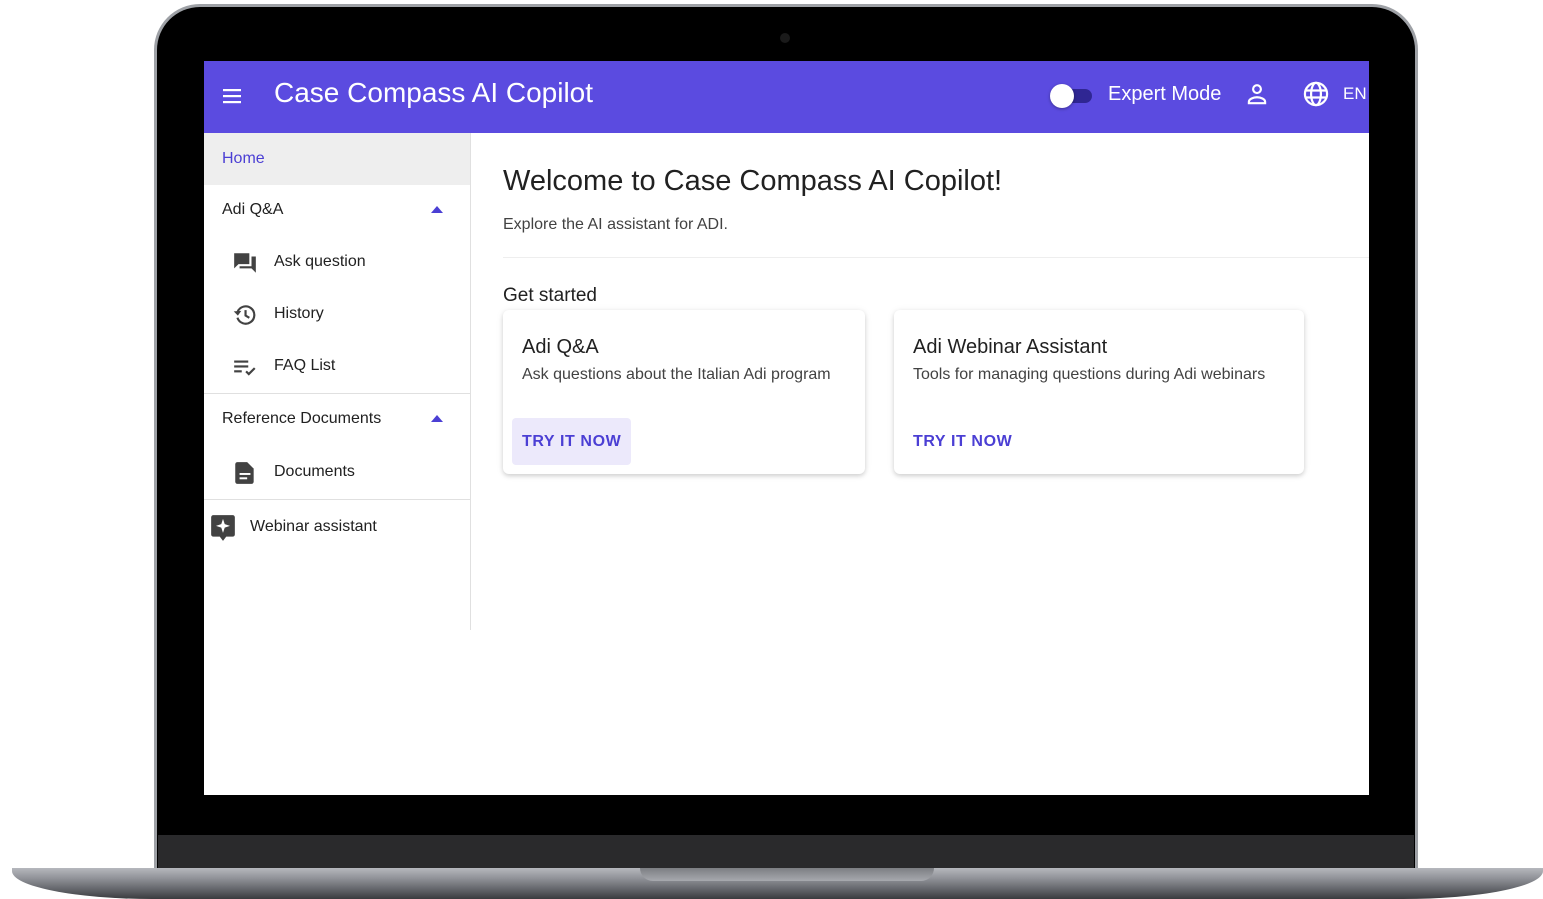  Describe the element at coordinates (434, 92) in the screenshot. I see `app-title: Case Compass AI Copilot` at that location.